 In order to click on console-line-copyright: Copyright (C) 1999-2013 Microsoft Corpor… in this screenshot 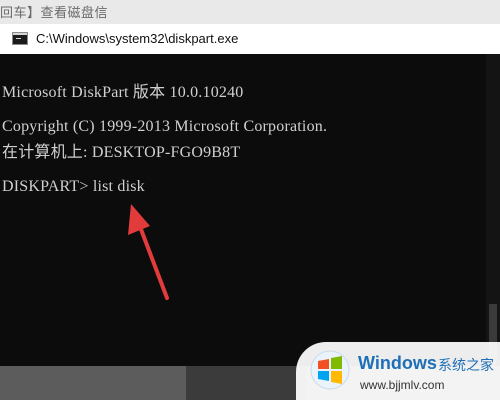, I will do `click(165, 126)`.